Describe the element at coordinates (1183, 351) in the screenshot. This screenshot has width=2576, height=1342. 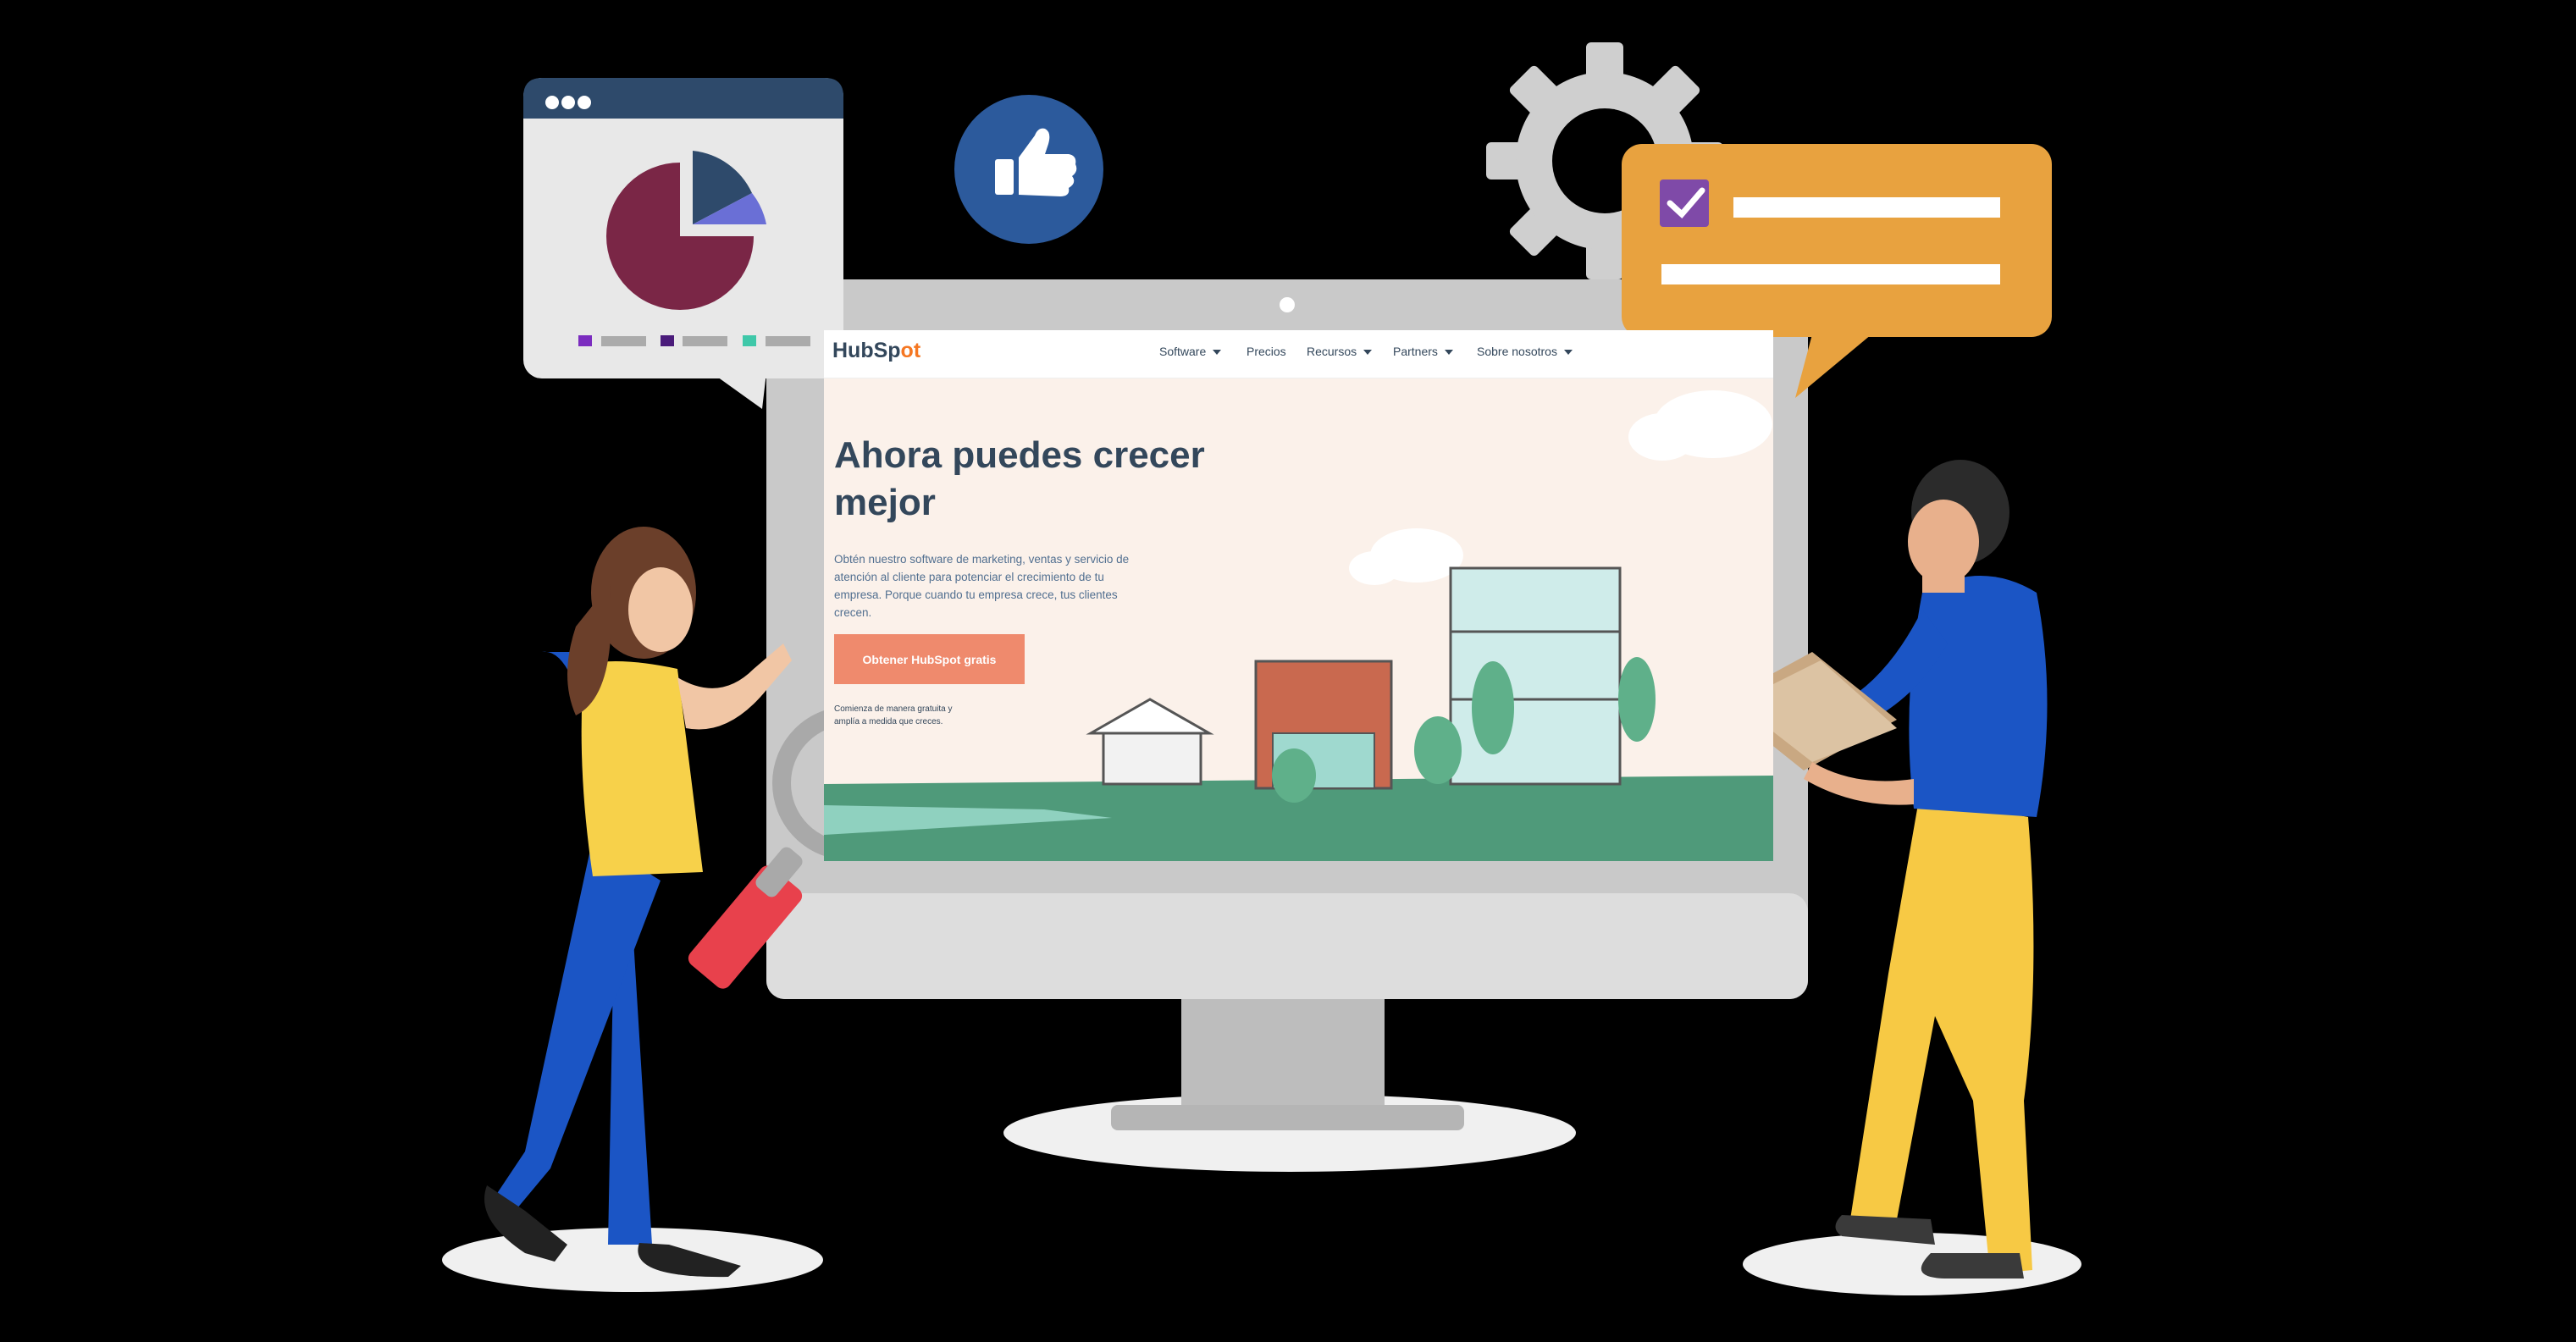
I see `nav-label: Software` at that location.